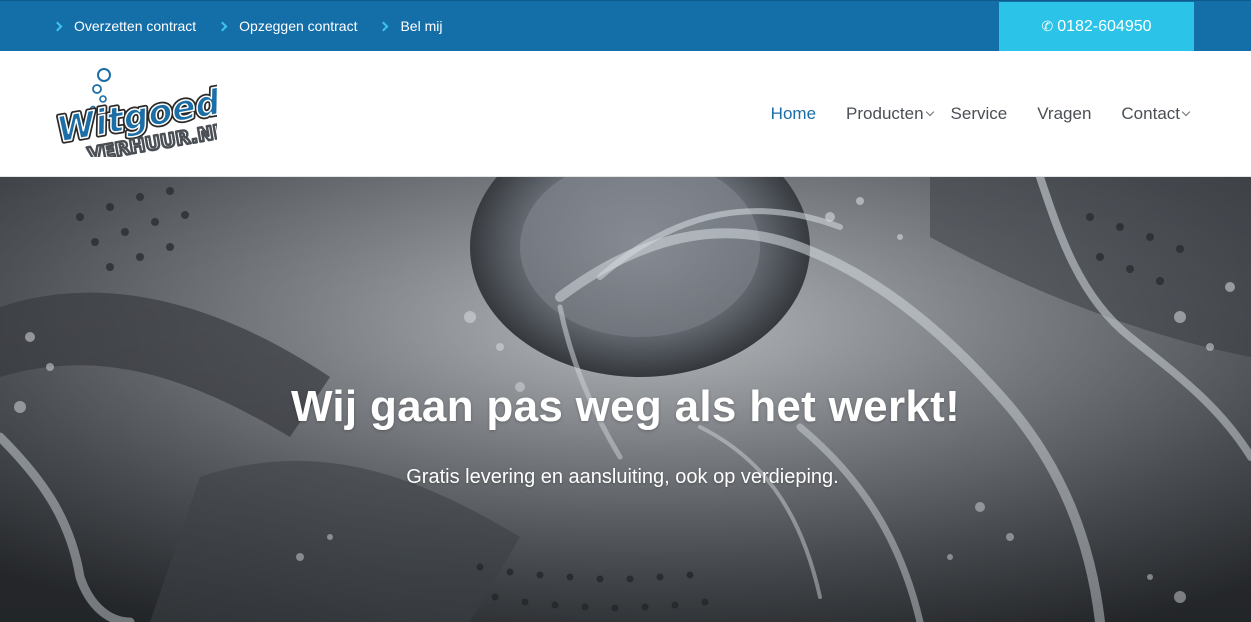 Image resolution: width=1251 pixels, height=622 pixels. I want to click on nav-item-label: Contact, so click(1150, 113).